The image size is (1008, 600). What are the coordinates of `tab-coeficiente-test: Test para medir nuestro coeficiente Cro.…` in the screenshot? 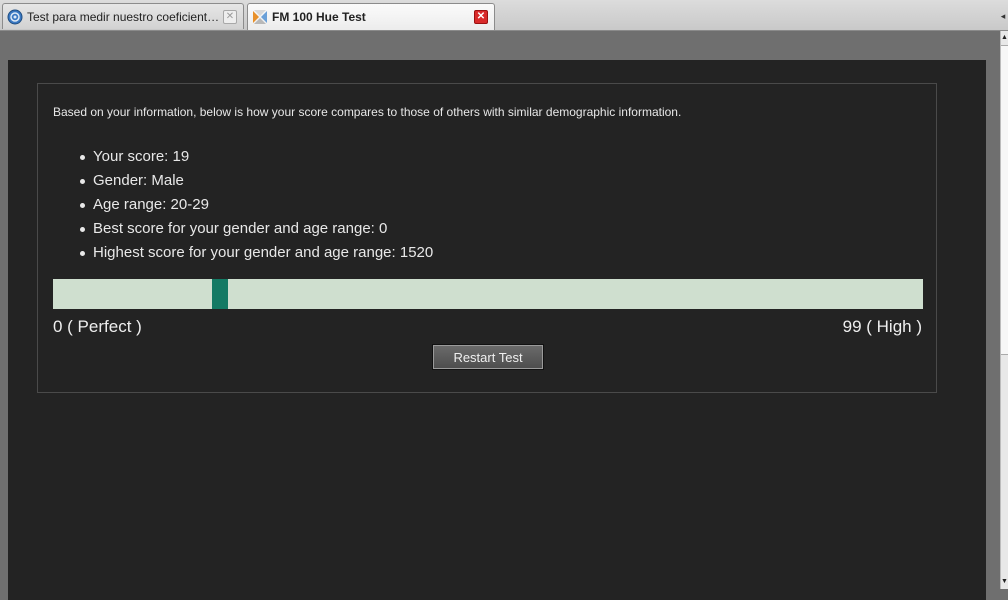 It's located at (123, 16).